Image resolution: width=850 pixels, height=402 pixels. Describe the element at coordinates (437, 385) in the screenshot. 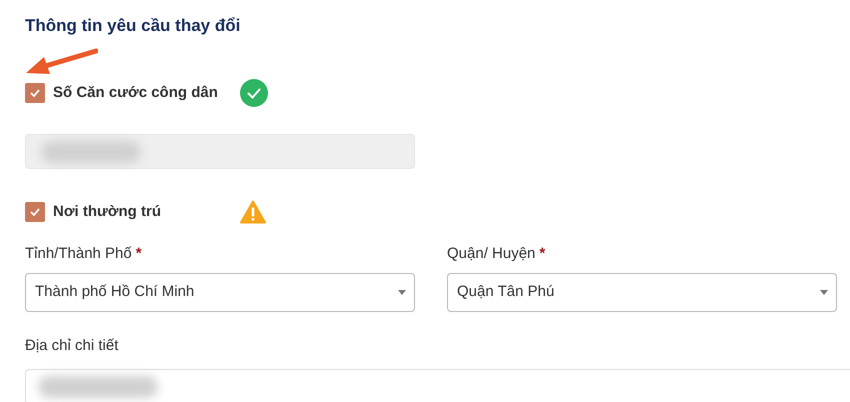

I see `address-field` at that location.